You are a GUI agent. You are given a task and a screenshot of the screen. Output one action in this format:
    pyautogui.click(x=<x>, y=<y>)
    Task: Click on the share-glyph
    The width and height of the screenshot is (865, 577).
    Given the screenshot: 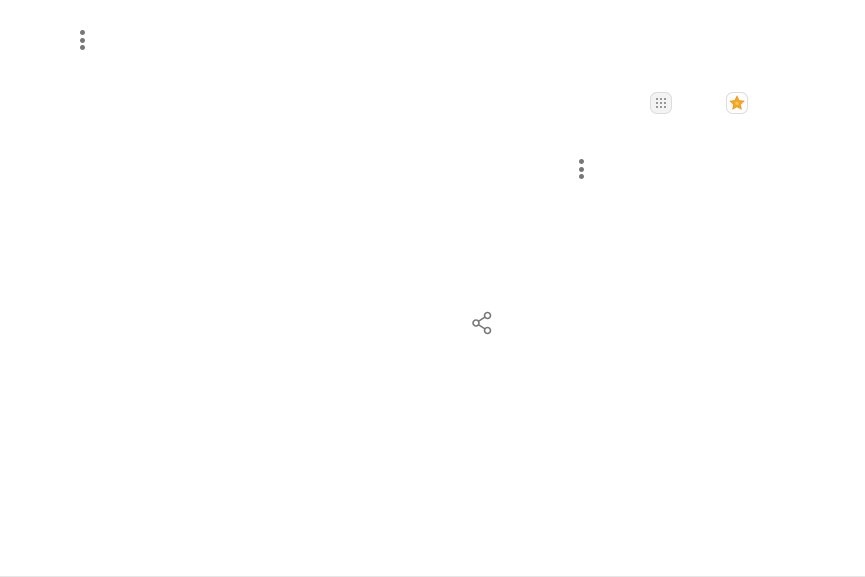 What is the action you would take?
    pyautogui.click(x=482, y=323)
    